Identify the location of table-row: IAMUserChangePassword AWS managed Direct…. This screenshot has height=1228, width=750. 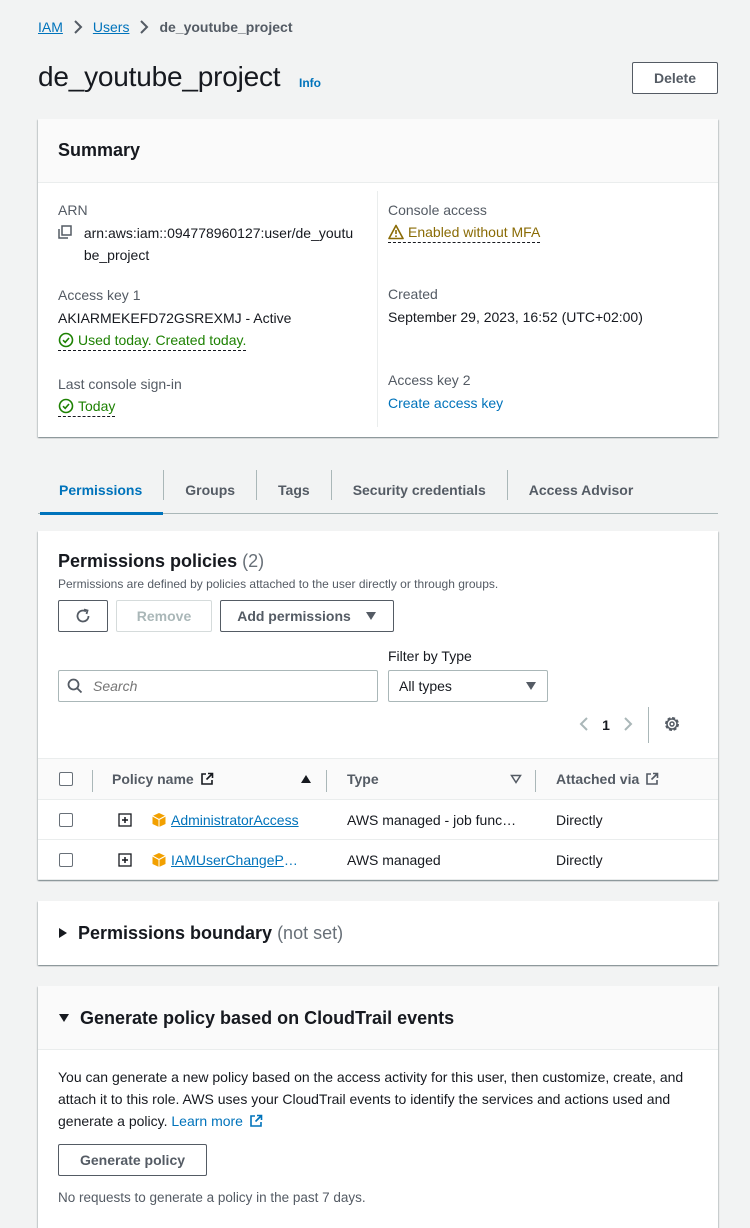
(378, 860).